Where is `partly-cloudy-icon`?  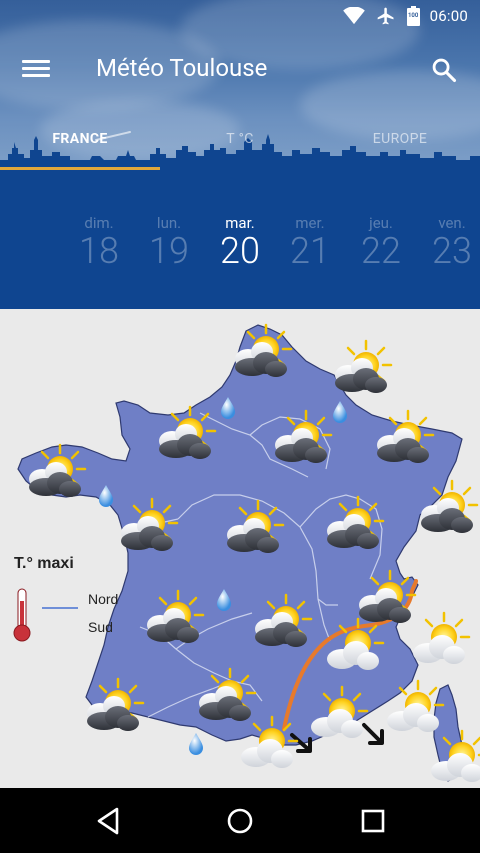
partly-cloudy-icon is located at coordinates (363, 367).